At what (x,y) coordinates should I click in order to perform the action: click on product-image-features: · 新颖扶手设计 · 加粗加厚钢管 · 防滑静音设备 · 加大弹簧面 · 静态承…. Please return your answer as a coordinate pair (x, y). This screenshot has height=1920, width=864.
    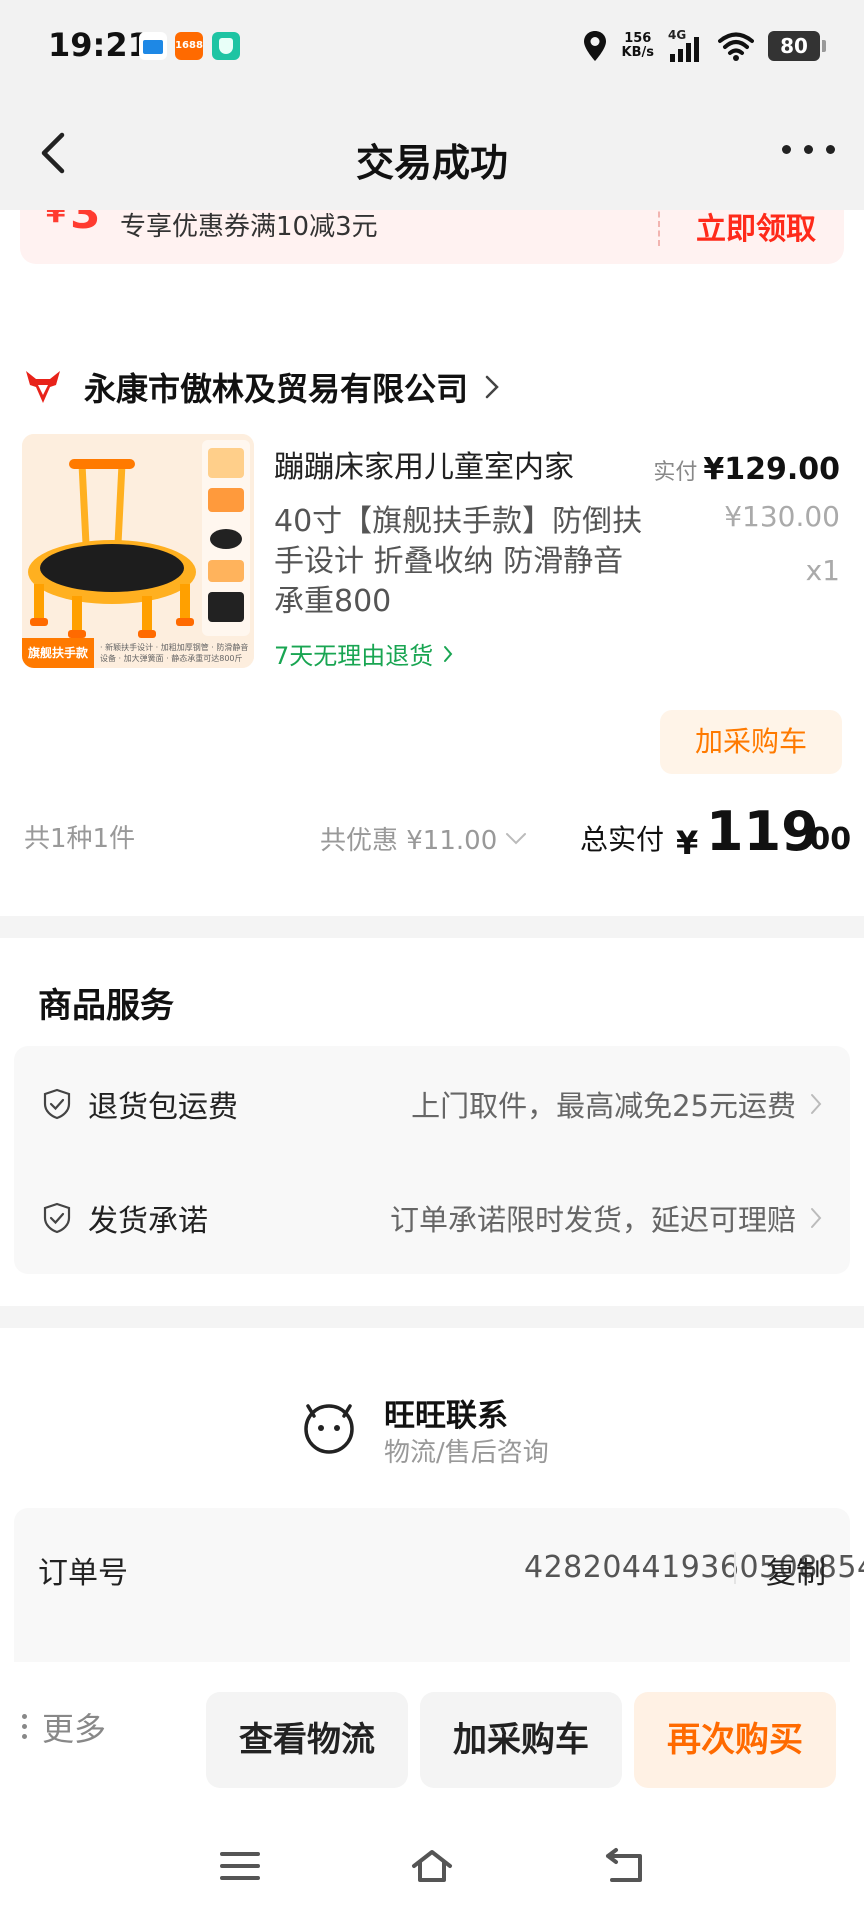
    Looking at the image, I should click on (174, 653).